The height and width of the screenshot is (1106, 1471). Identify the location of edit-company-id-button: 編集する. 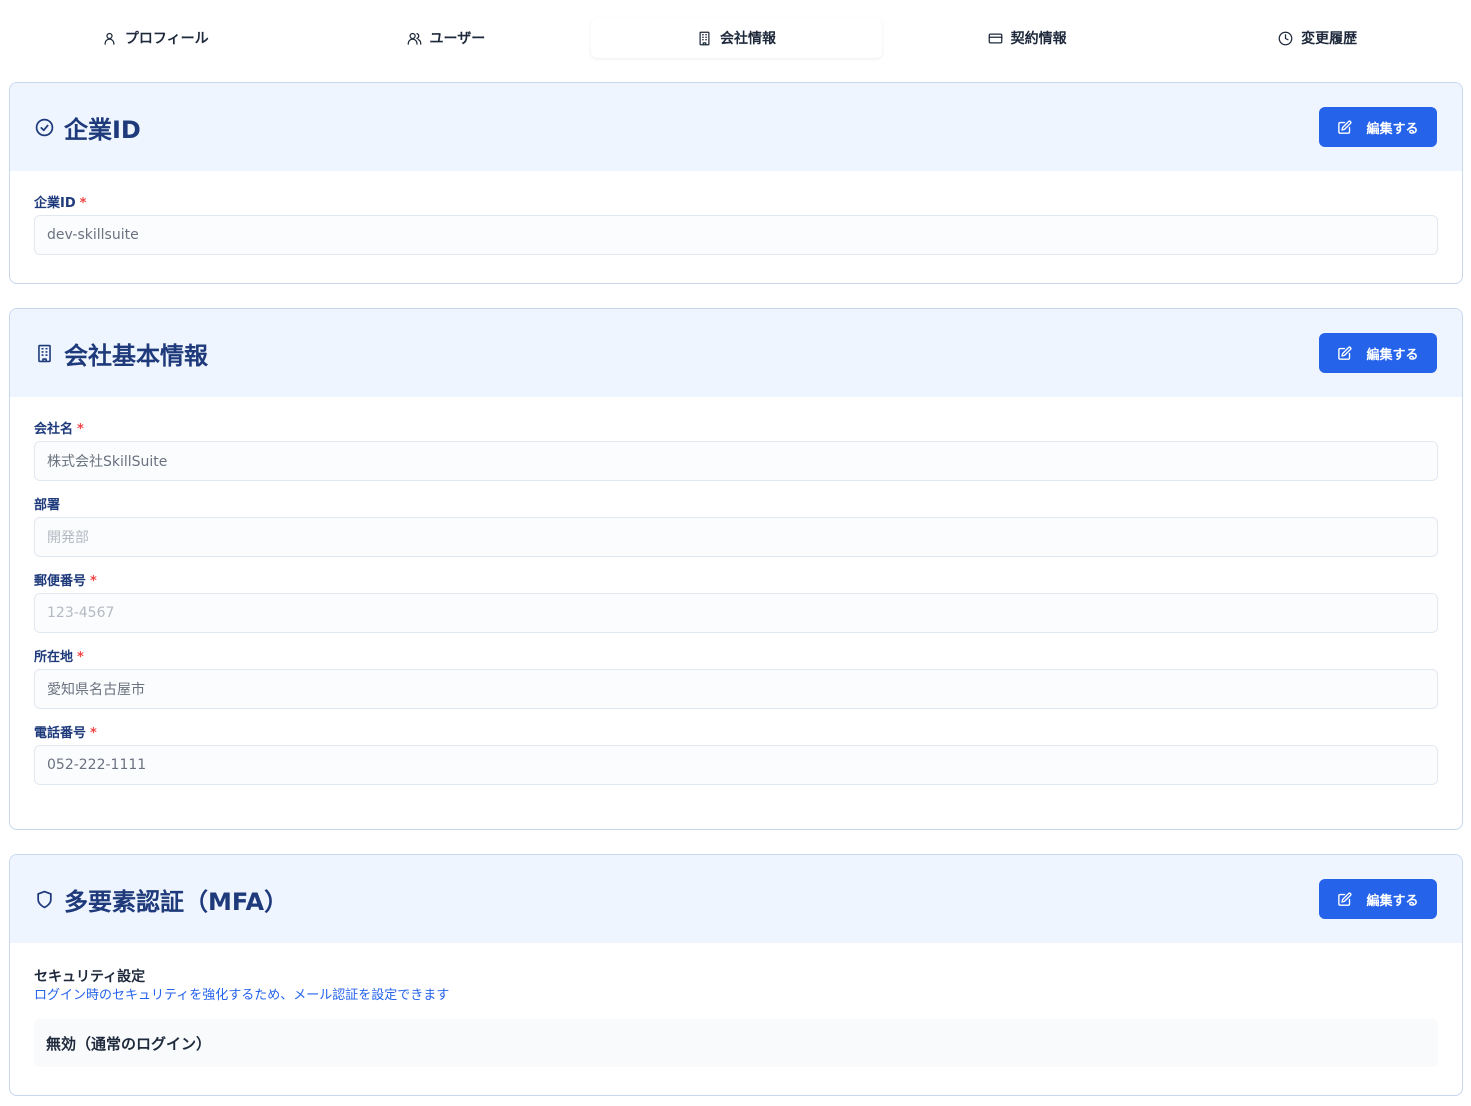
(1378, 127).